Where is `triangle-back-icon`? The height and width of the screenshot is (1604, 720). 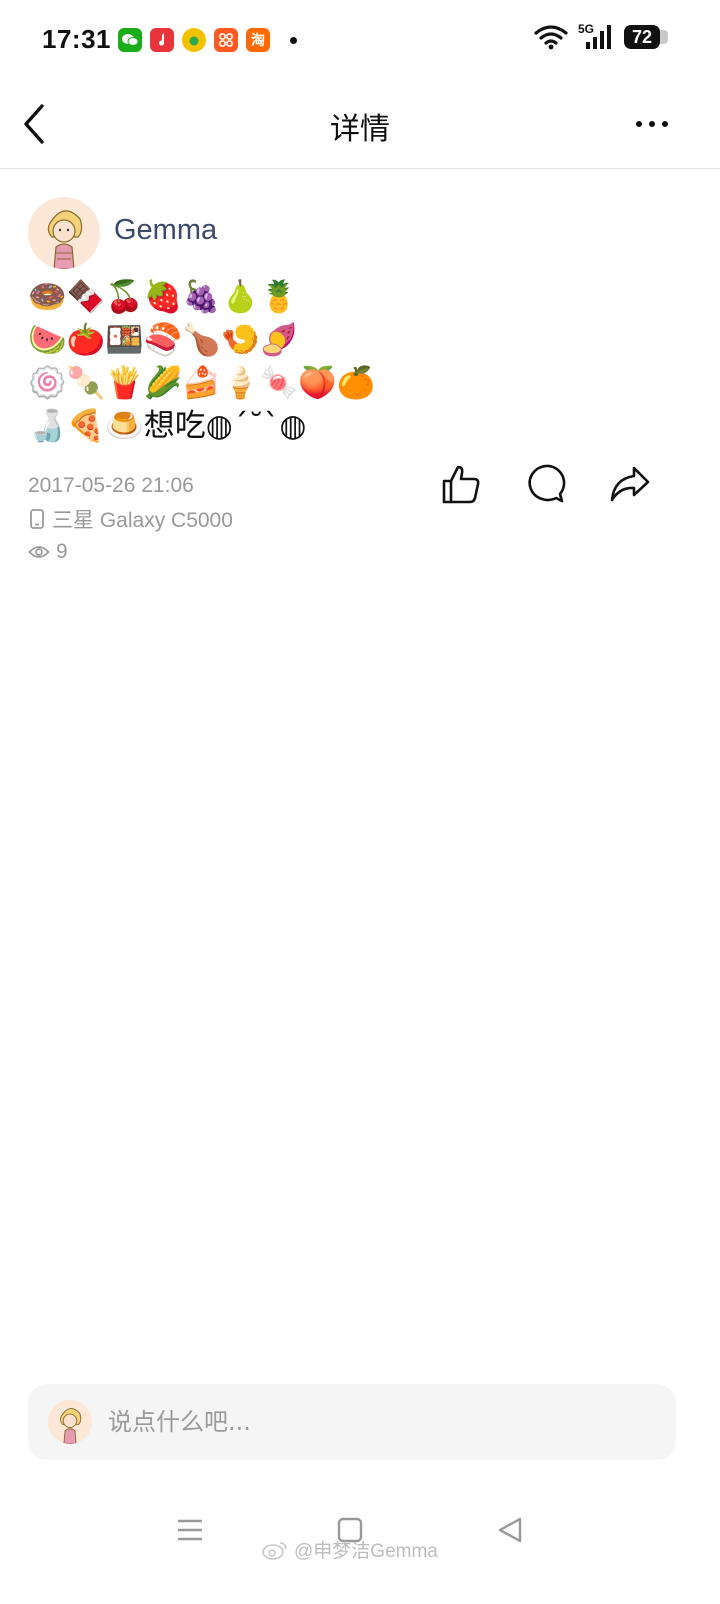
triangle-back-icon is located at coordinates (510, 1530).